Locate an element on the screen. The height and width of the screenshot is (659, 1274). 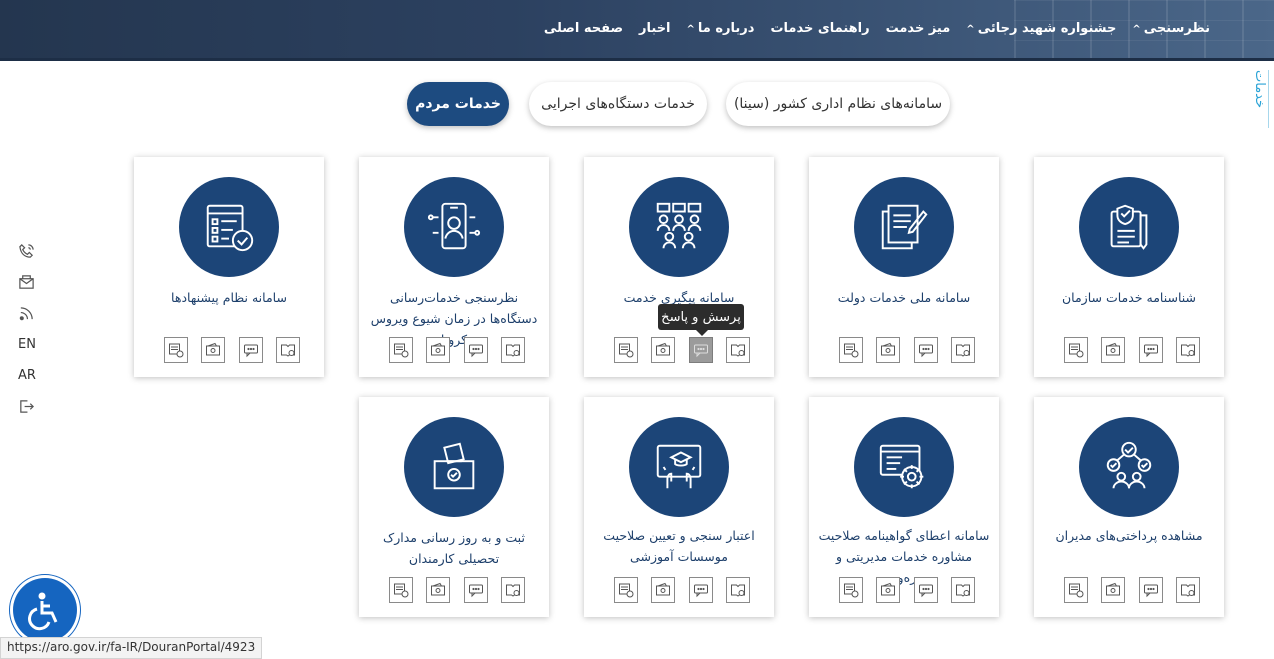
nav-item-survey: نظرسنجی^ is located at coordinates (1171, 28).